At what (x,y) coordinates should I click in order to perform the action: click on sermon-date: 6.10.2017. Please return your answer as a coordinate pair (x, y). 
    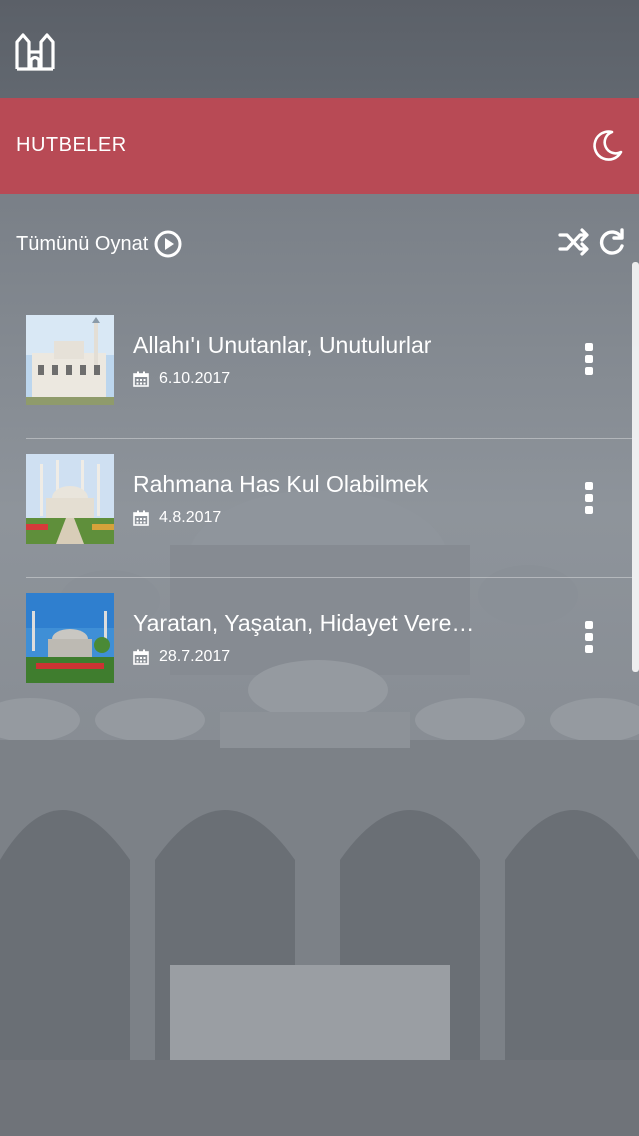
    Looking at the image, I should click on (181, 379).